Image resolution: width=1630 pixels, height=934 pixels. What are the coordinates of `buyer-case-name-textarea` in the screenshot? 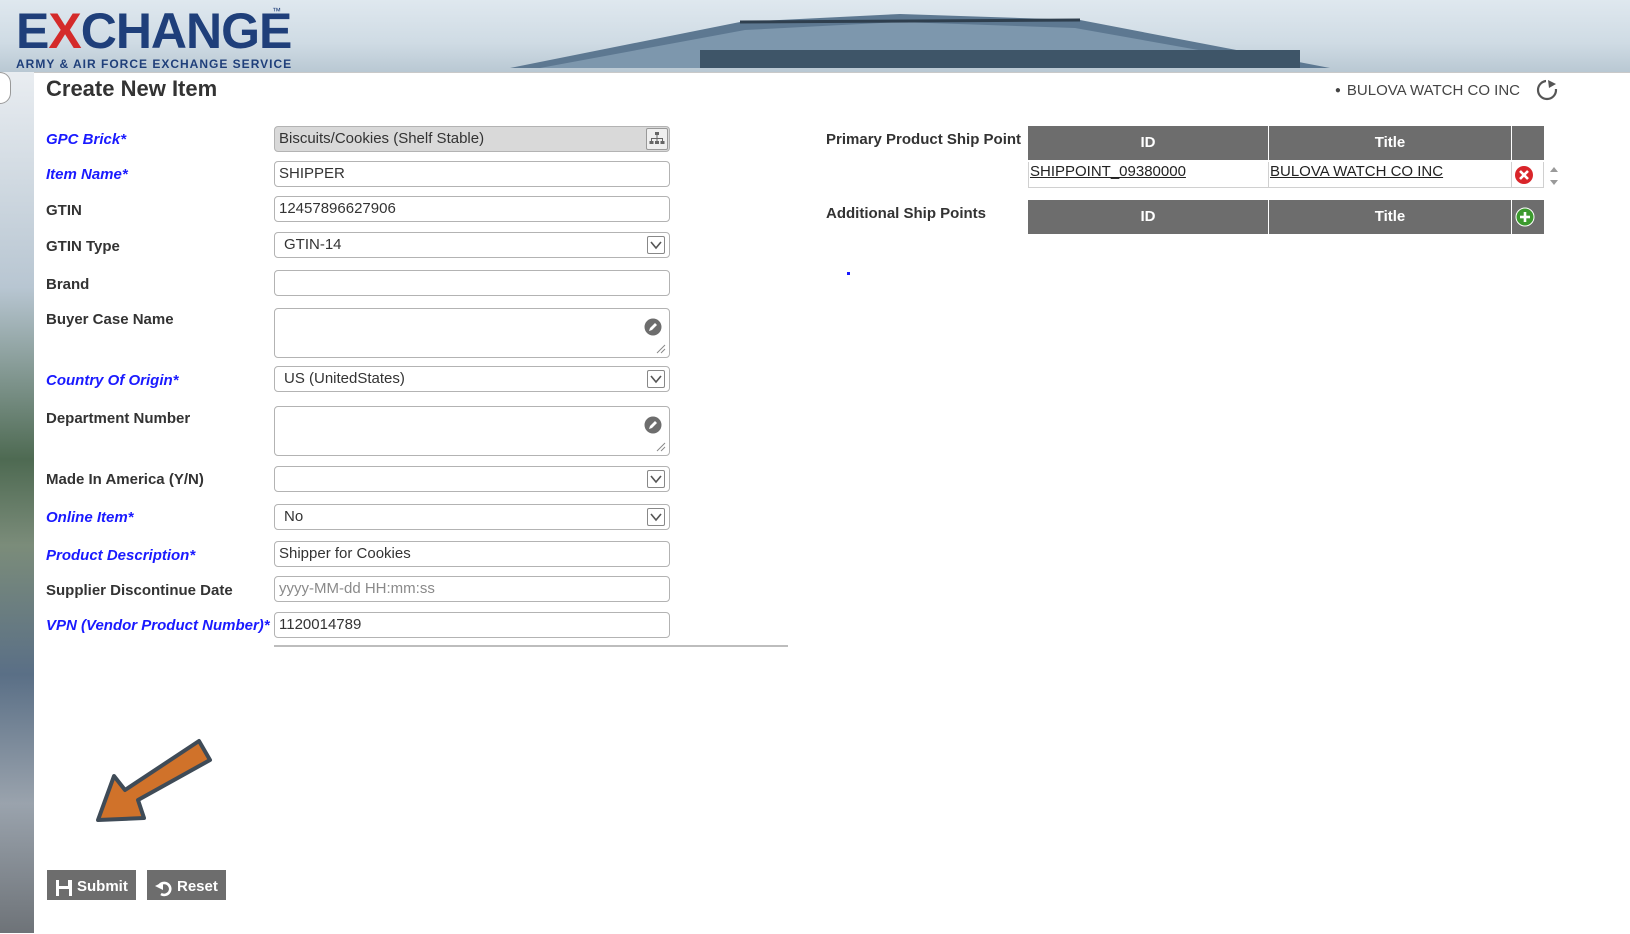 It's located at (472, 333).